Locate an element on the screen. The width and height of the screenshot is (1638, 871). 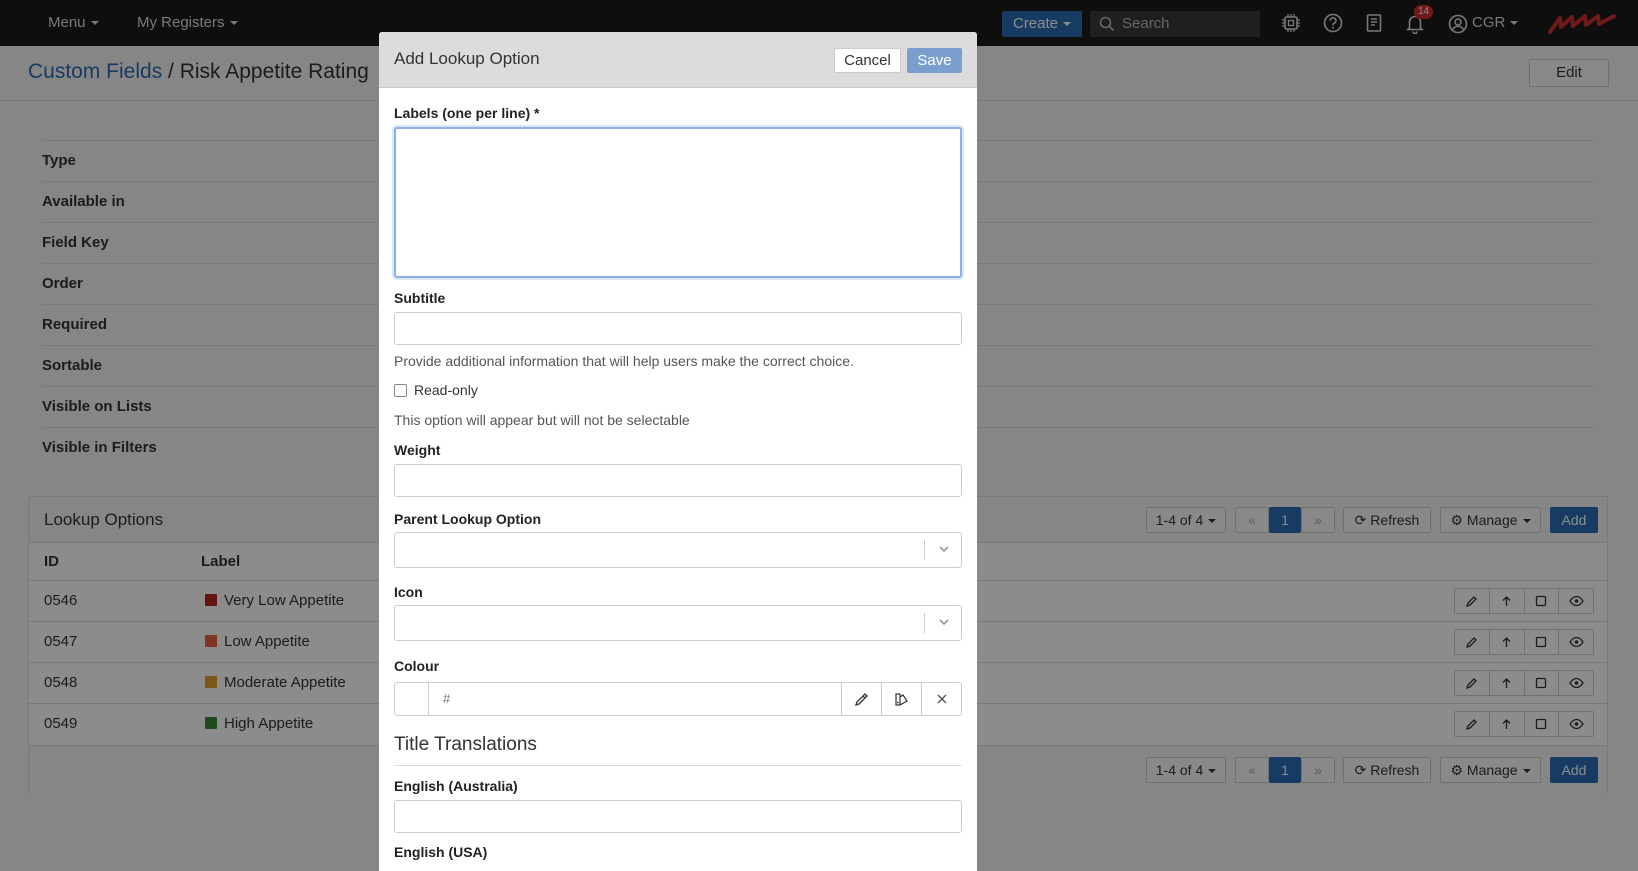
eyedropper-icon is located at coordinates (861, 699).